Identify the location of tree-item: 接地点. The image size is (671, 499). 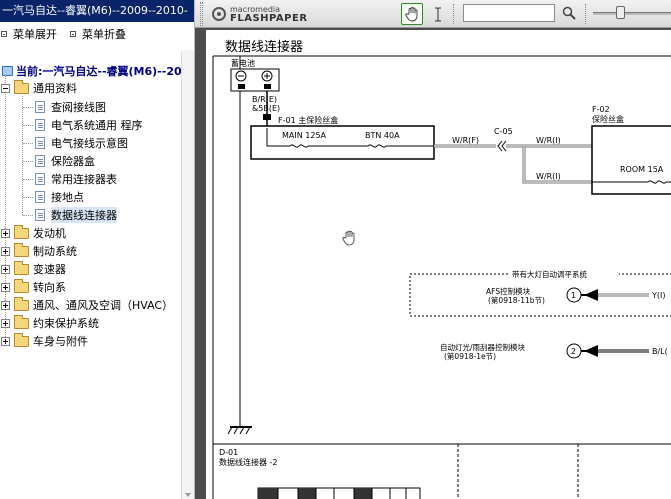
(59, 197).